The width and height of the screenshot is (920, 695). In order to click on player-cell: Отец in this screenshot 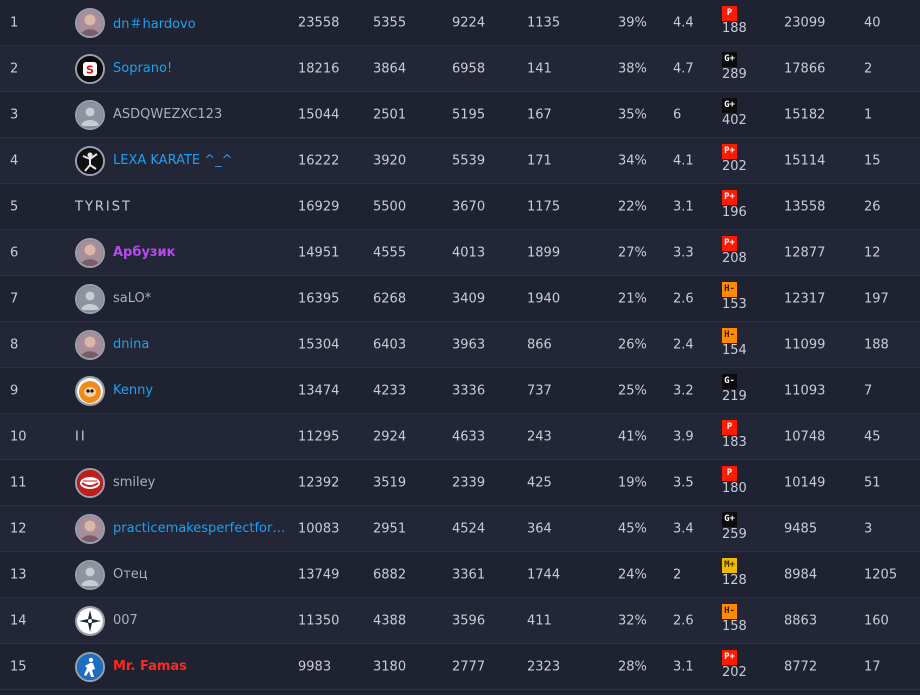, I will do `click(111, 574)`.